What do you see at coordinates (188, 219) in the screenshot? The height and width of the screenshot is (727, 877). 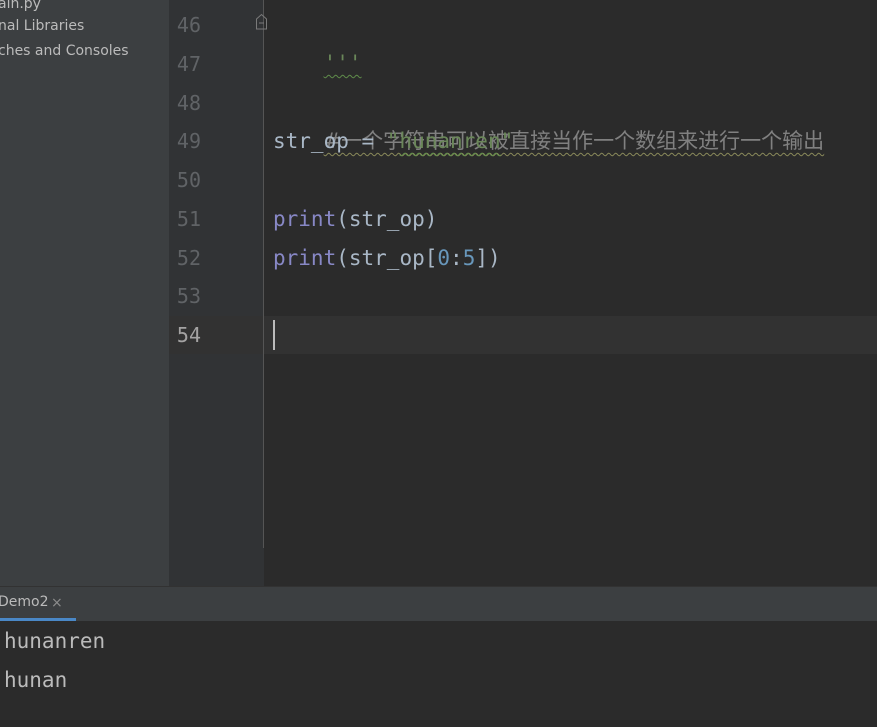 I see `line-number: 51` at bounding box center [188, 219].